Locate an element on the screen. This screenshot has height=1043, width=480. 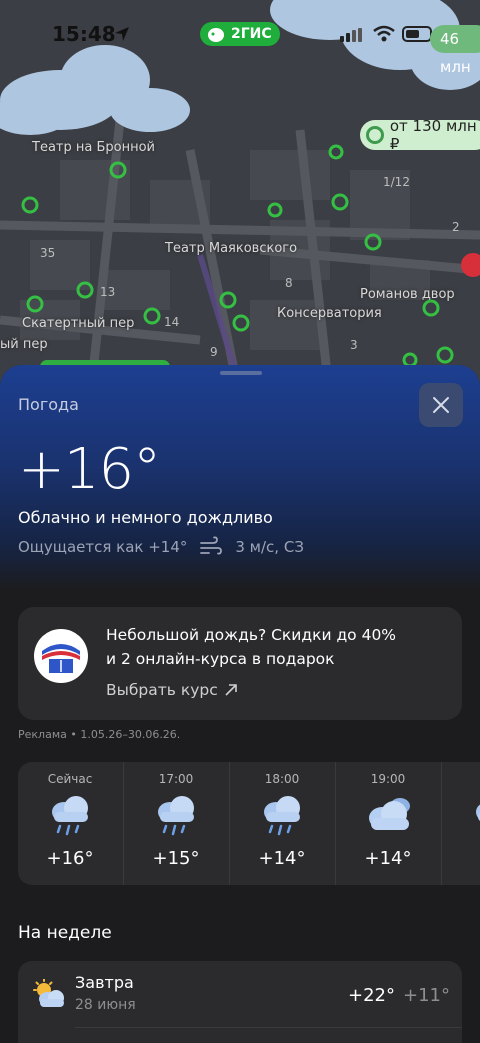
weather-condition: Облачно и немного дождливо is located at coordinates (145, 517).